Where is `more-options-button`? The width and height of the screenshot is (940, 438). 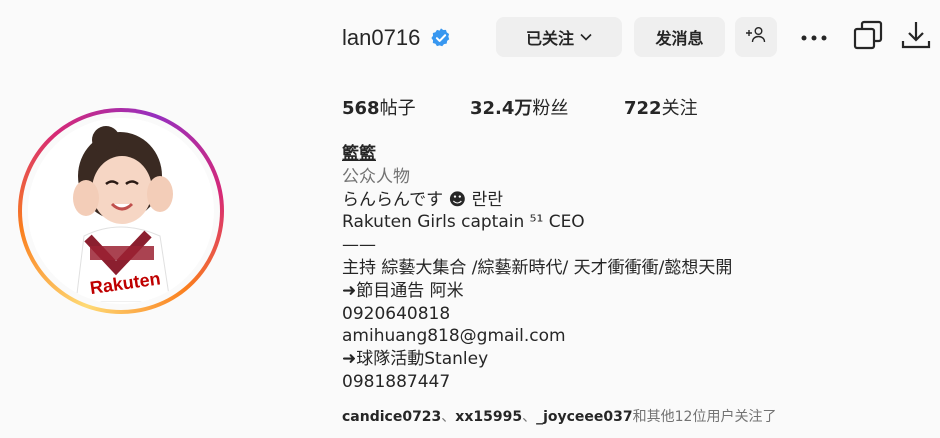 more-options-button is located at coordinates (814, 37).